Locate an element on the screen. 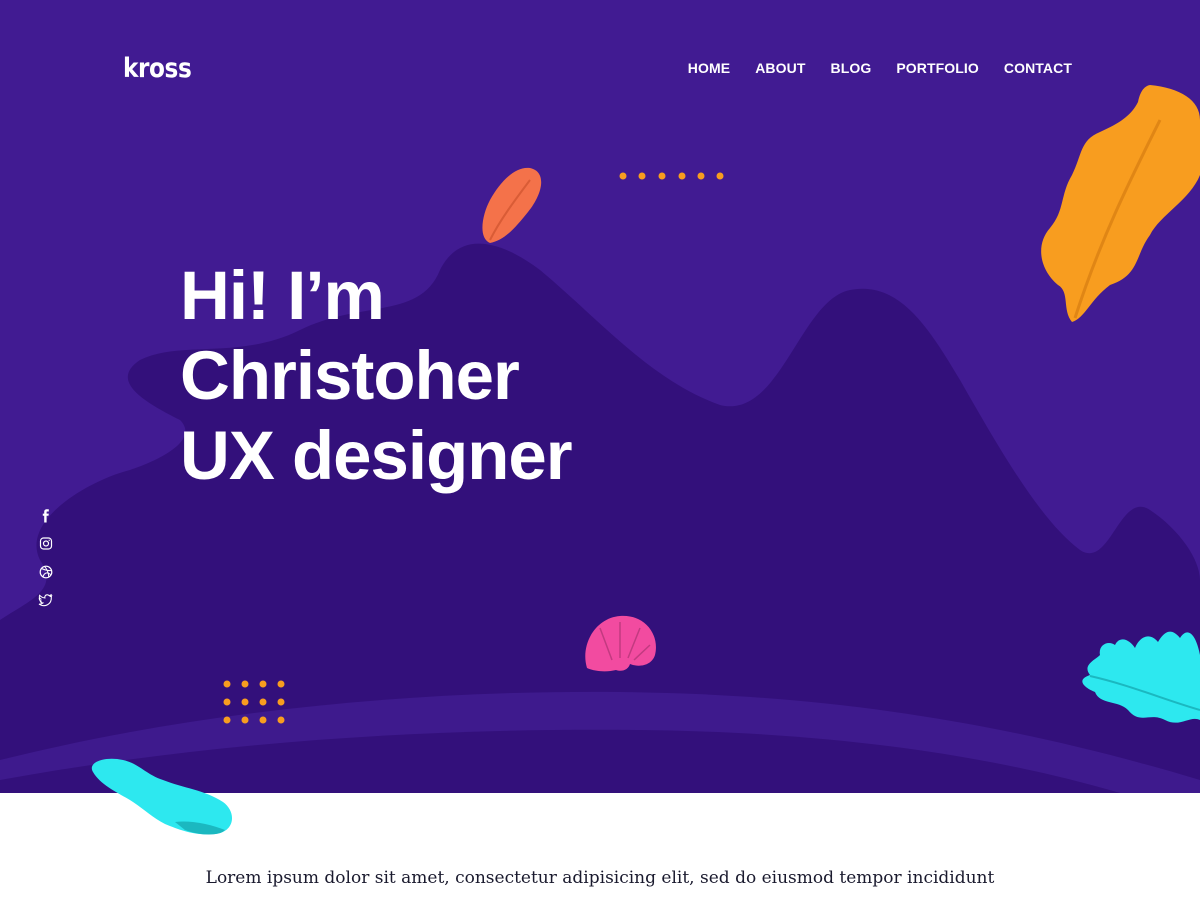 Image resolution: width=1200 pixels, height=900 pixels. nav-link-blog: BLOG is located at coordinates (850, 68).